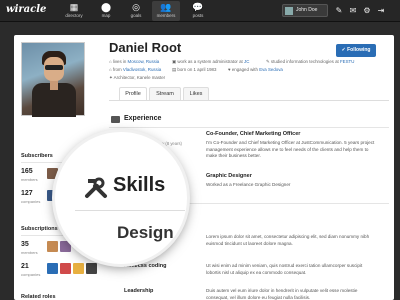  I want to click on from-city-link: Vladivostok, Russia, so click(142, 69).